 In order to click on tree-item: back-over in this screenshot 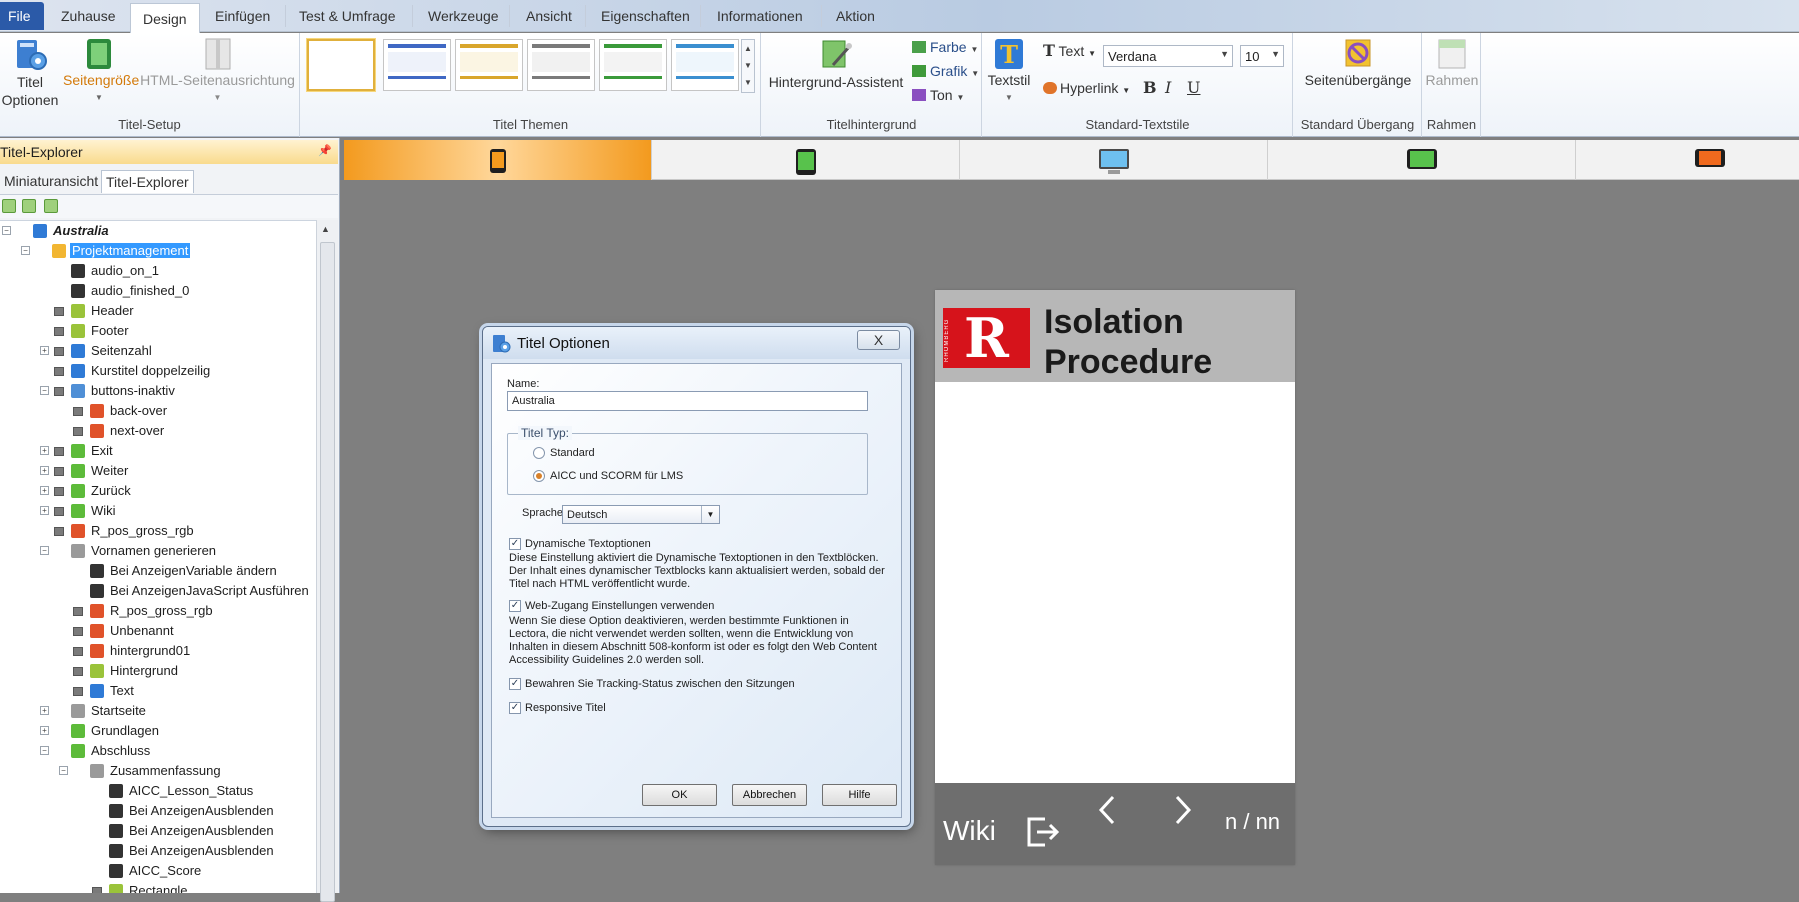, I will do `click(158, 411)`.